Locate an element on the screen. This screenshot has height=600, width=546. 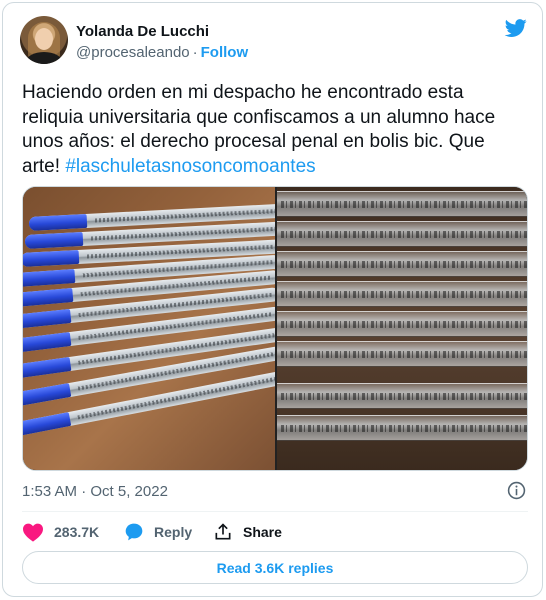
twitter-bird-icon is located at coordinates (516, 28).